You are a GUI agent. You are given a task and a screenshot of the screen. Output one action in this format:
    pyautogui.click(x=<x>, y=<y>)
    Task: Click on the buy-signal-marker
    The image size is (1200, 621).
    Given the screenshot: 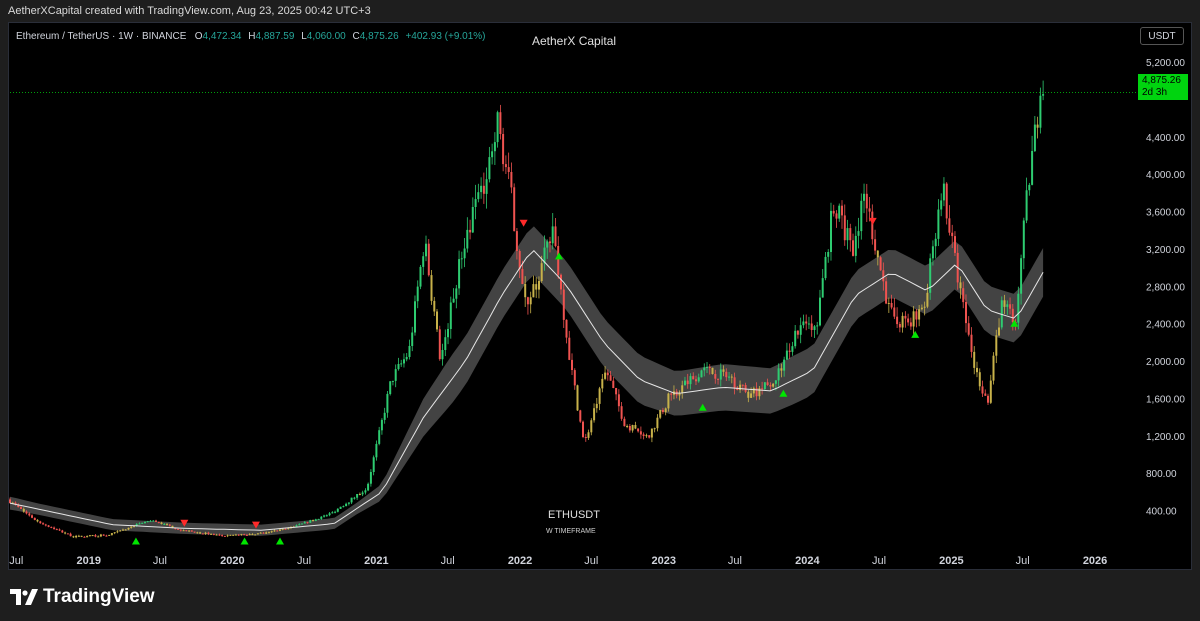 What is the action you would take?
    pyautogui.click(x=244, y=541)
    